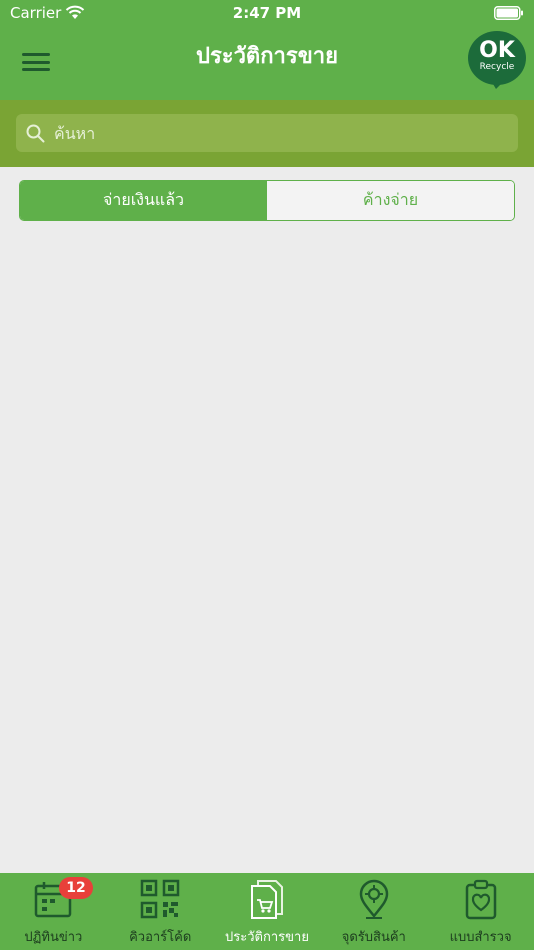 This screenshot has height=950, width=534. I want to click on ok-recycle-logo: OK Recycle, so click(497, 60).